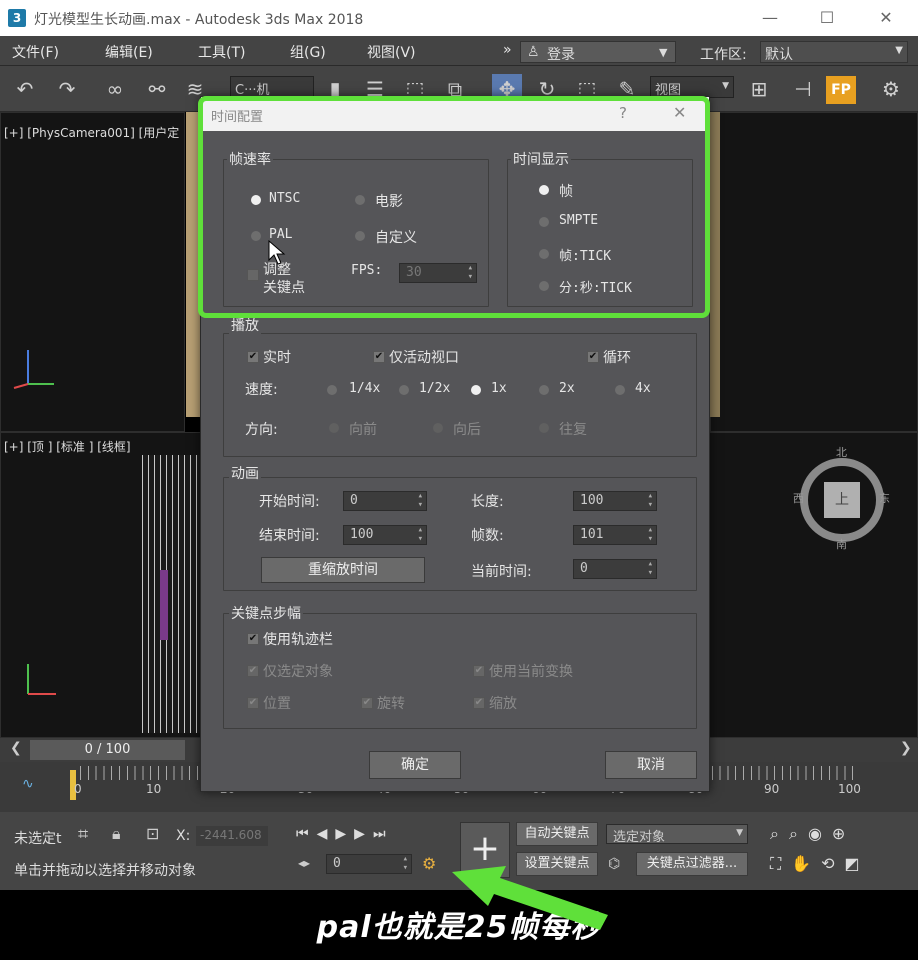 This screenshot has height=960, width=918. What do you see at coordinates (479, 671) in the screenshot?
I see `use-current-transform-checkbox: ✔` at bounding box center [479, 671].